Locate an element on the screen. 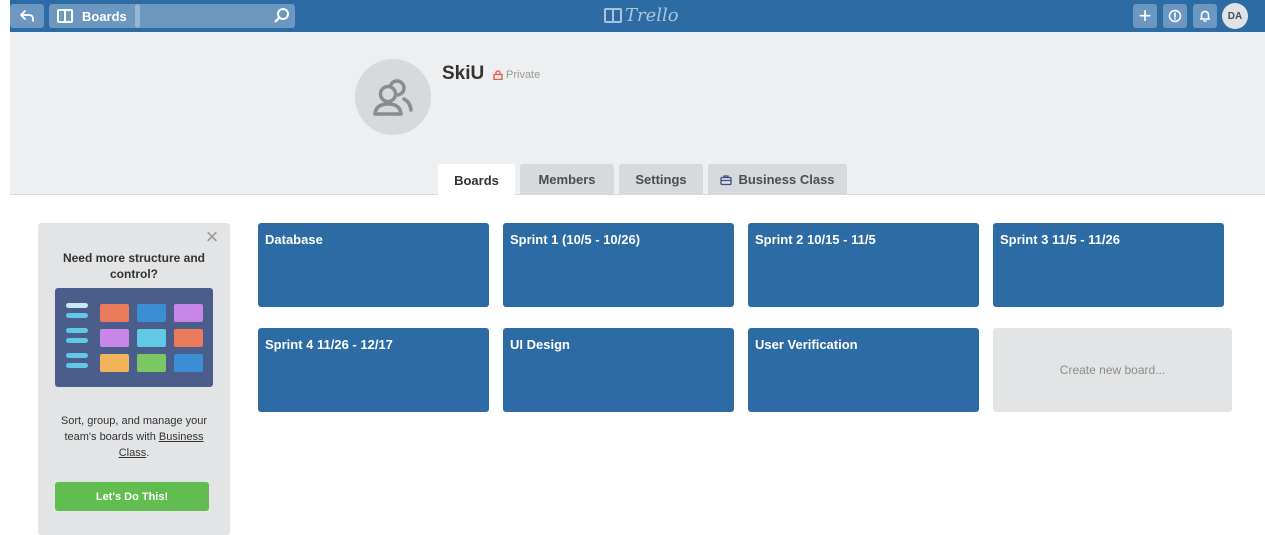 The height and width of the screenshot is (535, 1265). board-tile: UI Design is located at coordinates (618, 370).